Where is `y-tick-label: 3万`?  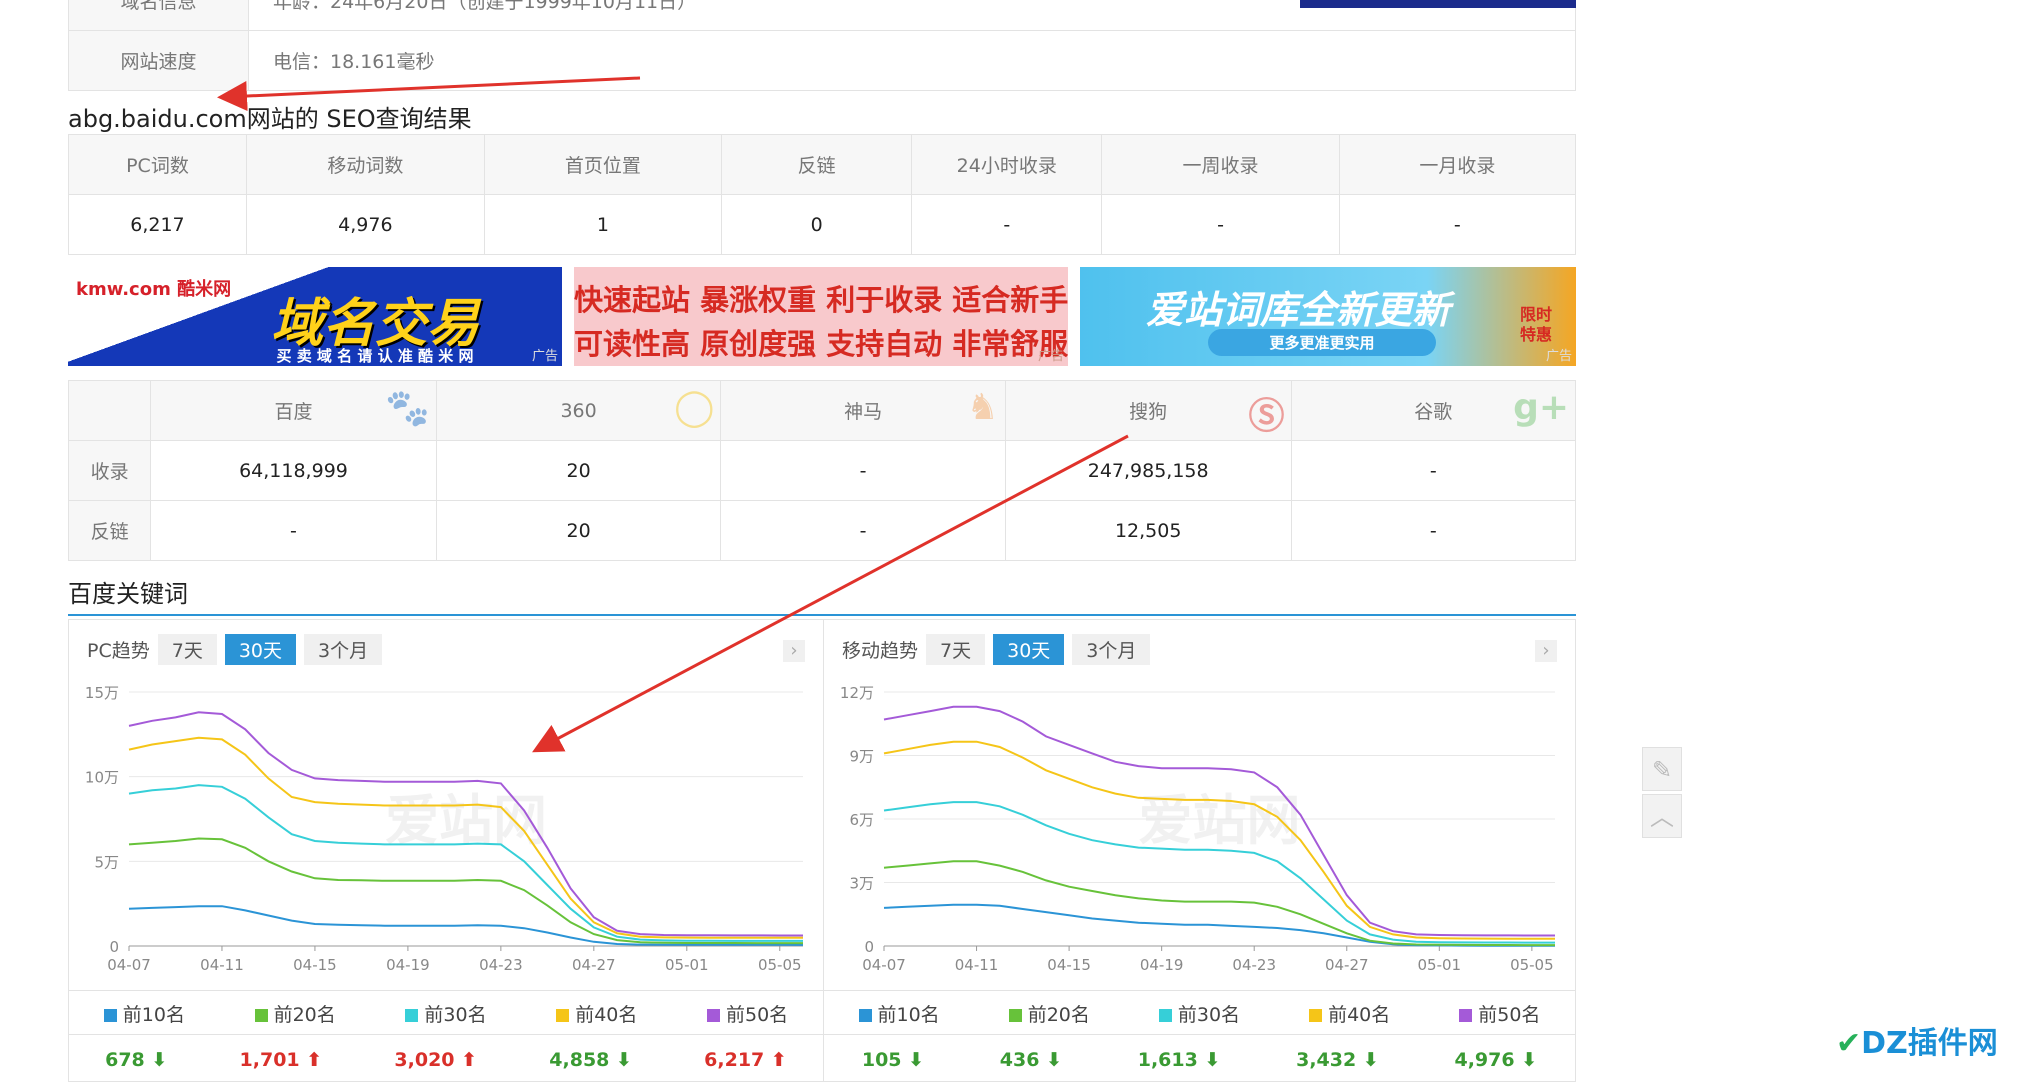
y-tick-label: 3万 is located at coordinates (861, 884).